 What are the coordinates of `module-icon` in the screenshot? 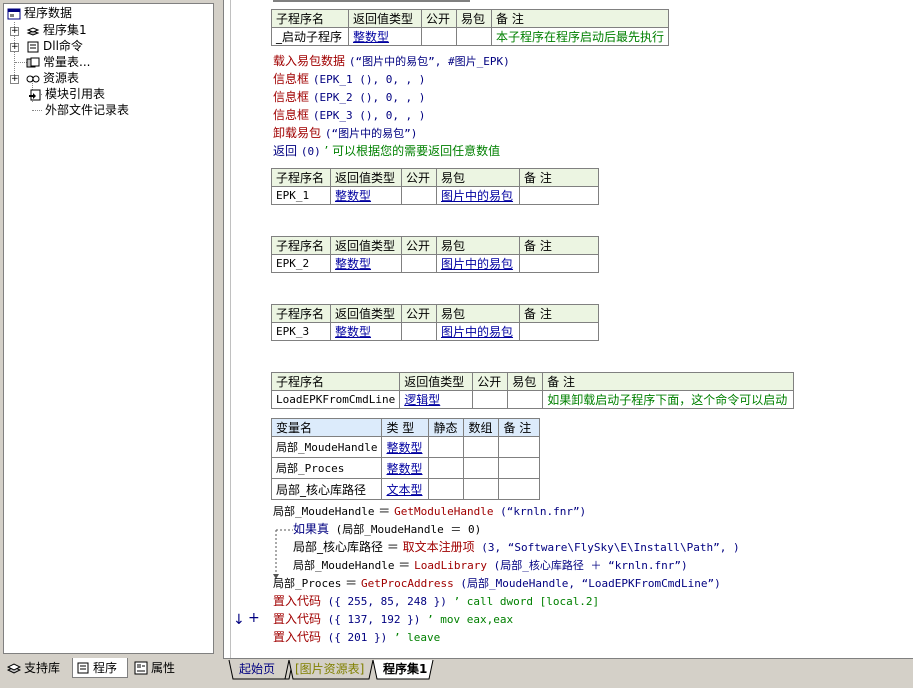 It's located at (35, 94).